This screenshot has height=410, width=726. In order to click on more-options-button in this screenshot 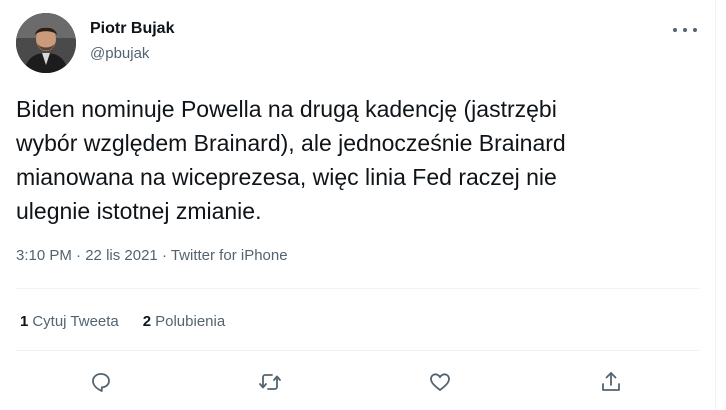, I will do `click(685, 30)`.